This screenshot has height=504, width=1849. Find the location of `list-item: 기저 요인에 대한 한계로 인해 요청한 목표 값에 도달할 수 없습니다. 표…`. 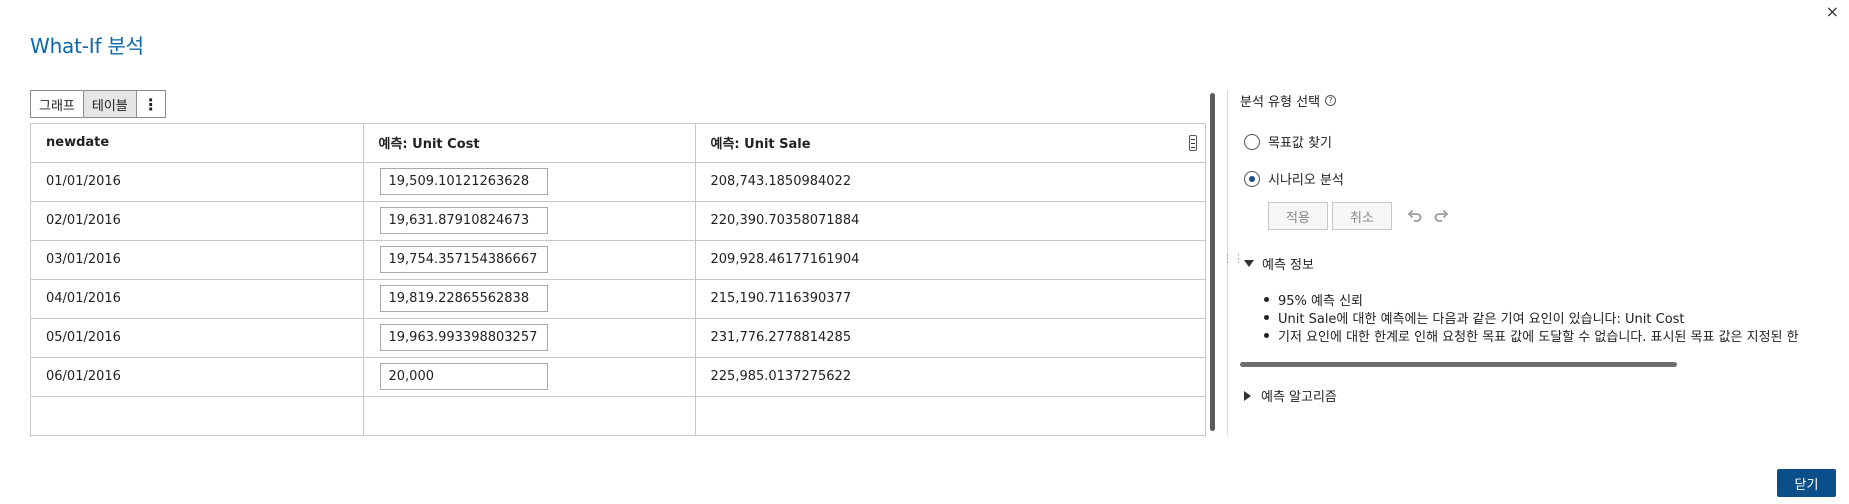

list-item: 기저 요인에 대한 한계로 인해 요청한 목표 값에 도달할 수 없습니다. 표… is located at coordinates (1542, 335).